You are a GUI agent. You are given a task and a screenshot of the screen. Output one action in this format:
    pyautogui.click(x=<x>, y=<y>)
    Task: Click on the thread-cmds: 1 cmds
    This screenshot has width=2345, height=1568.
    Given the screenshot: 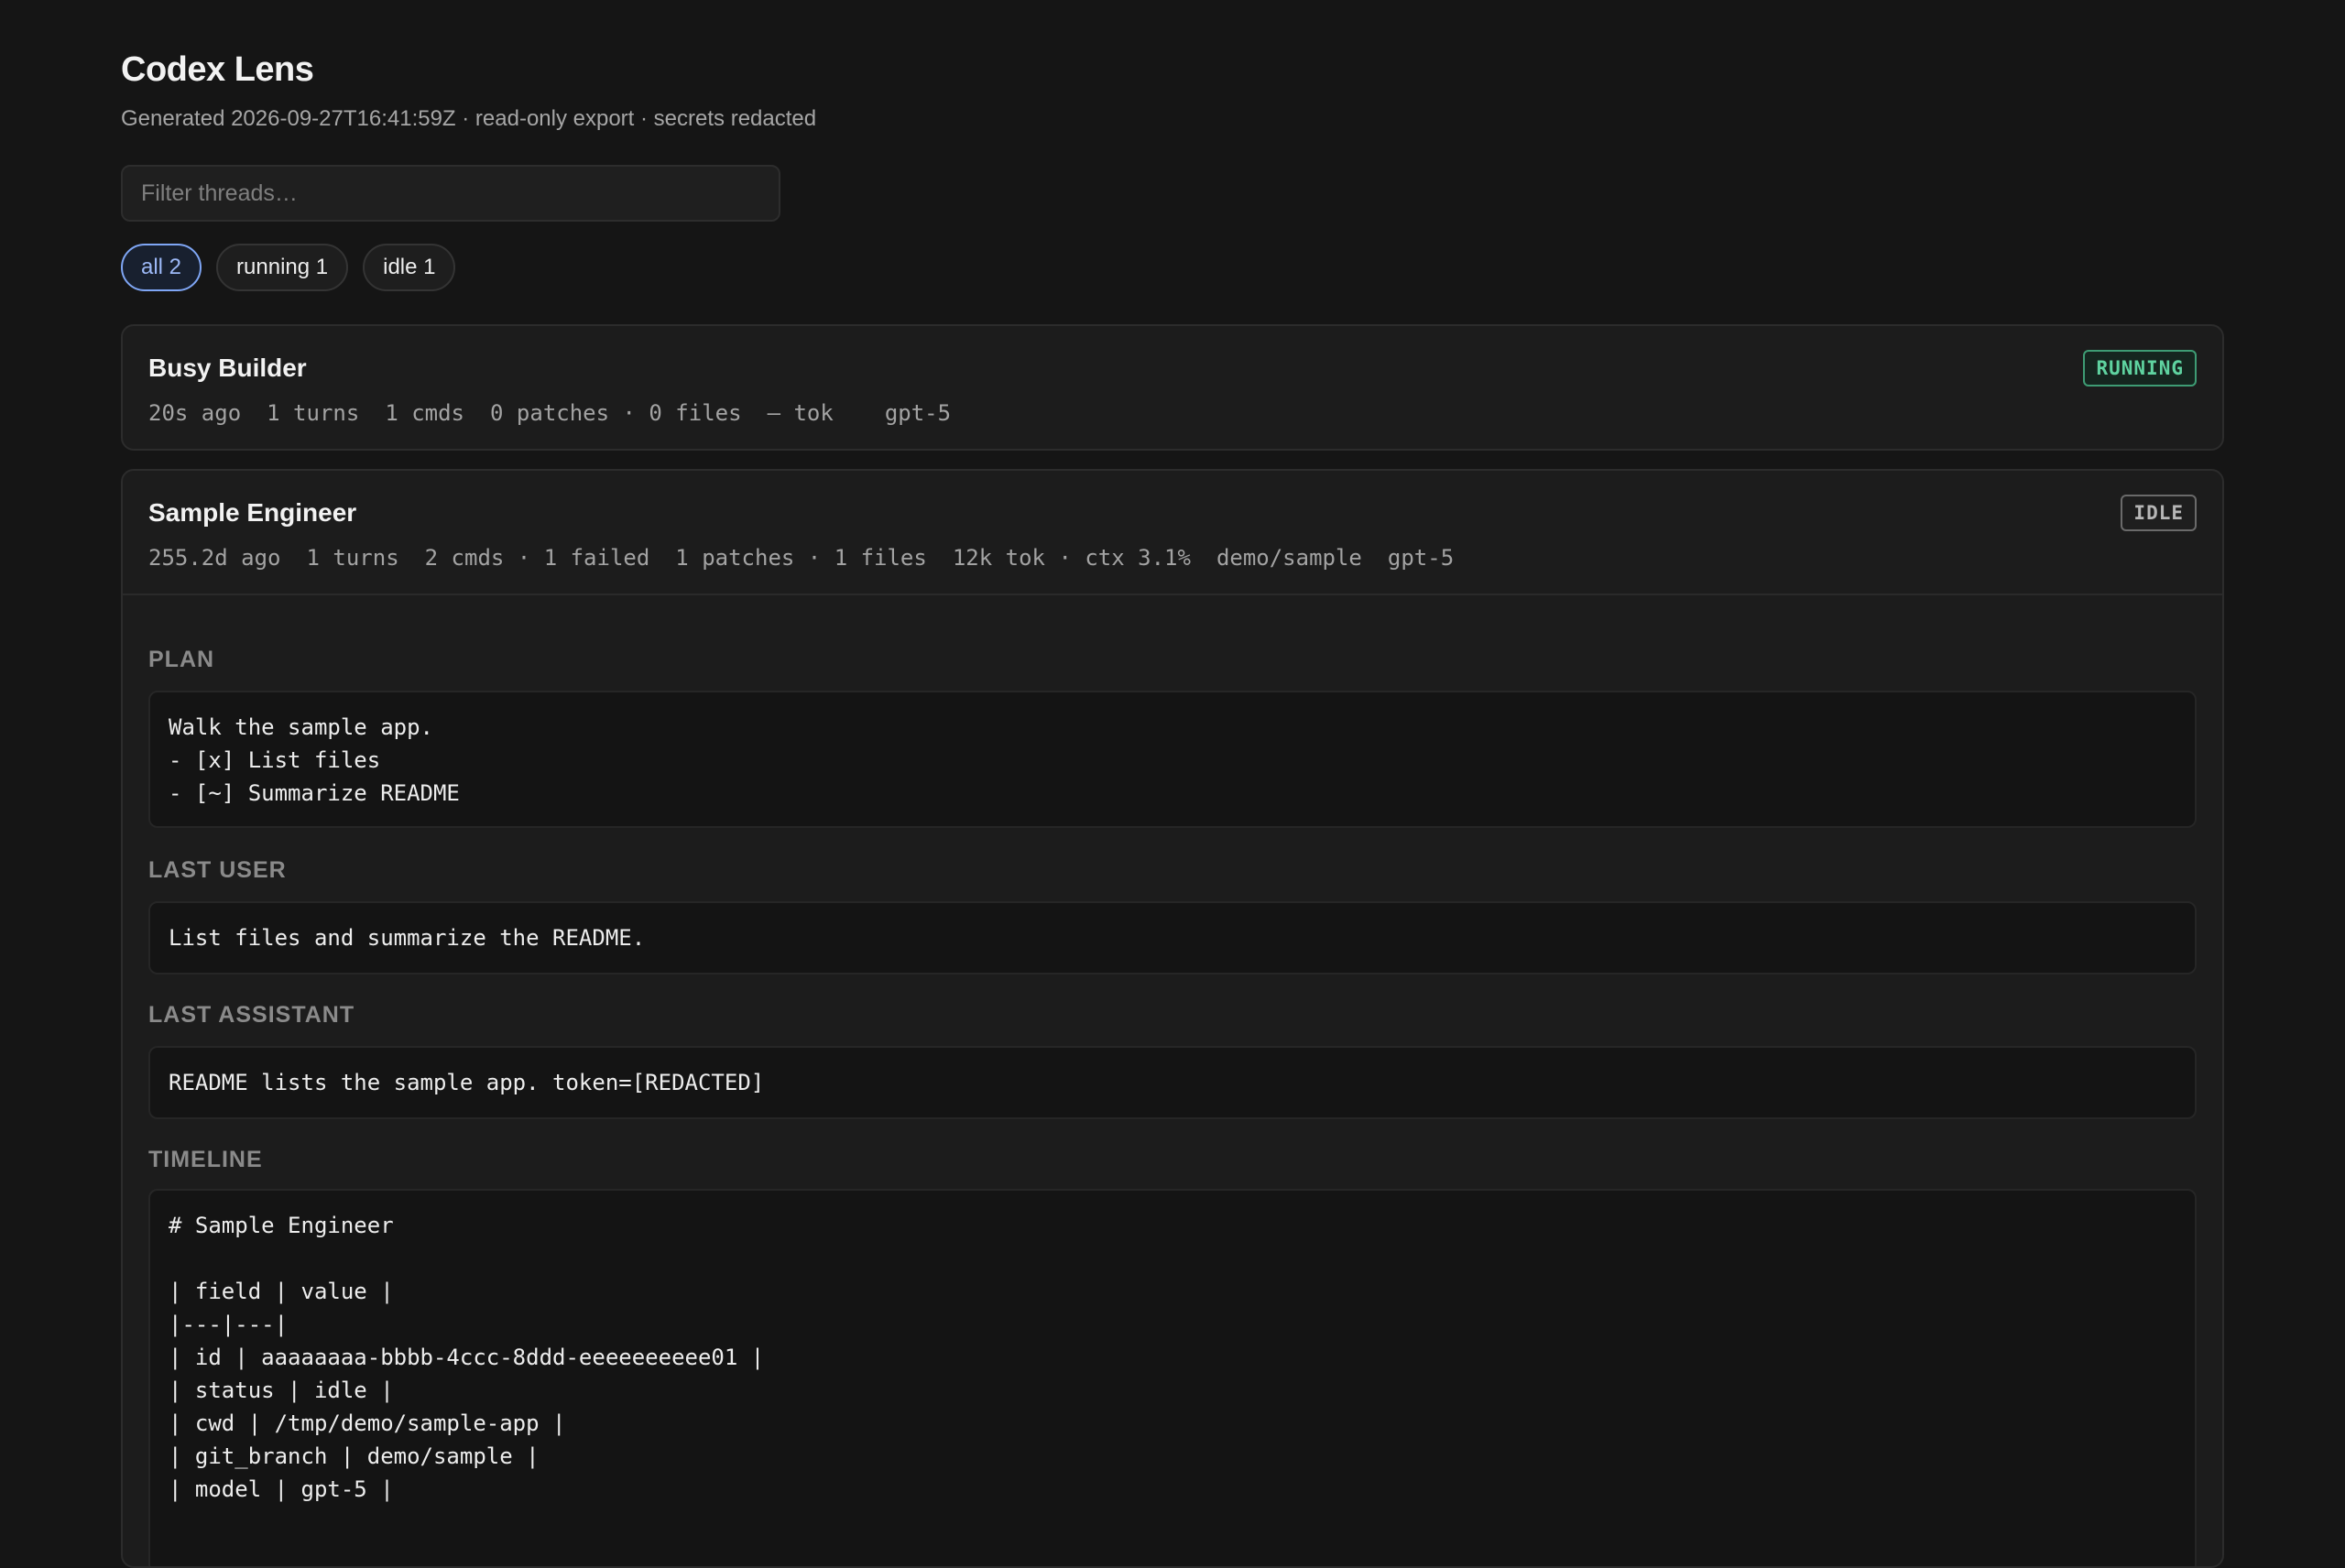 What is the action you would take?
    pyautogui.click(x=425, y=413)
    